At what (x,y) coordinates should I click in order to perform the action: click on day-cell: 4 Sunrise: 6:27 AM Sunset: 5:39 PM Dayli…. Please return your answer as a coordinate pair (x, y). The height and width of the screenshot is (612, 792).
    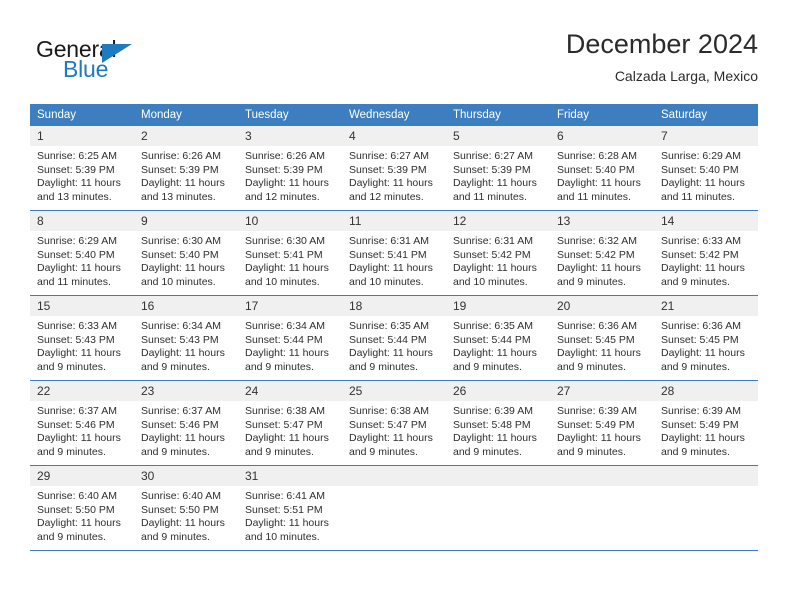
    Looking at the image, I should click on (394, 168).